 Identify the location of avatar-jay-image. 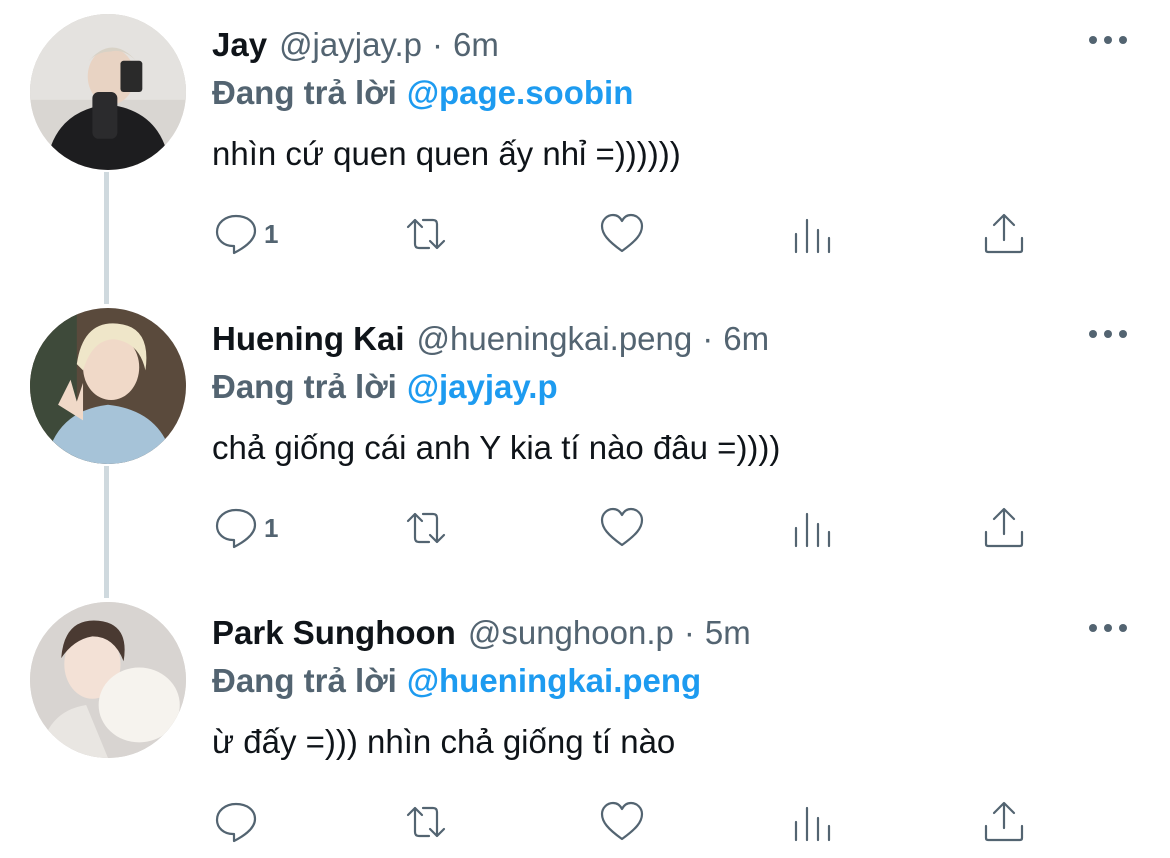
(108, 92).